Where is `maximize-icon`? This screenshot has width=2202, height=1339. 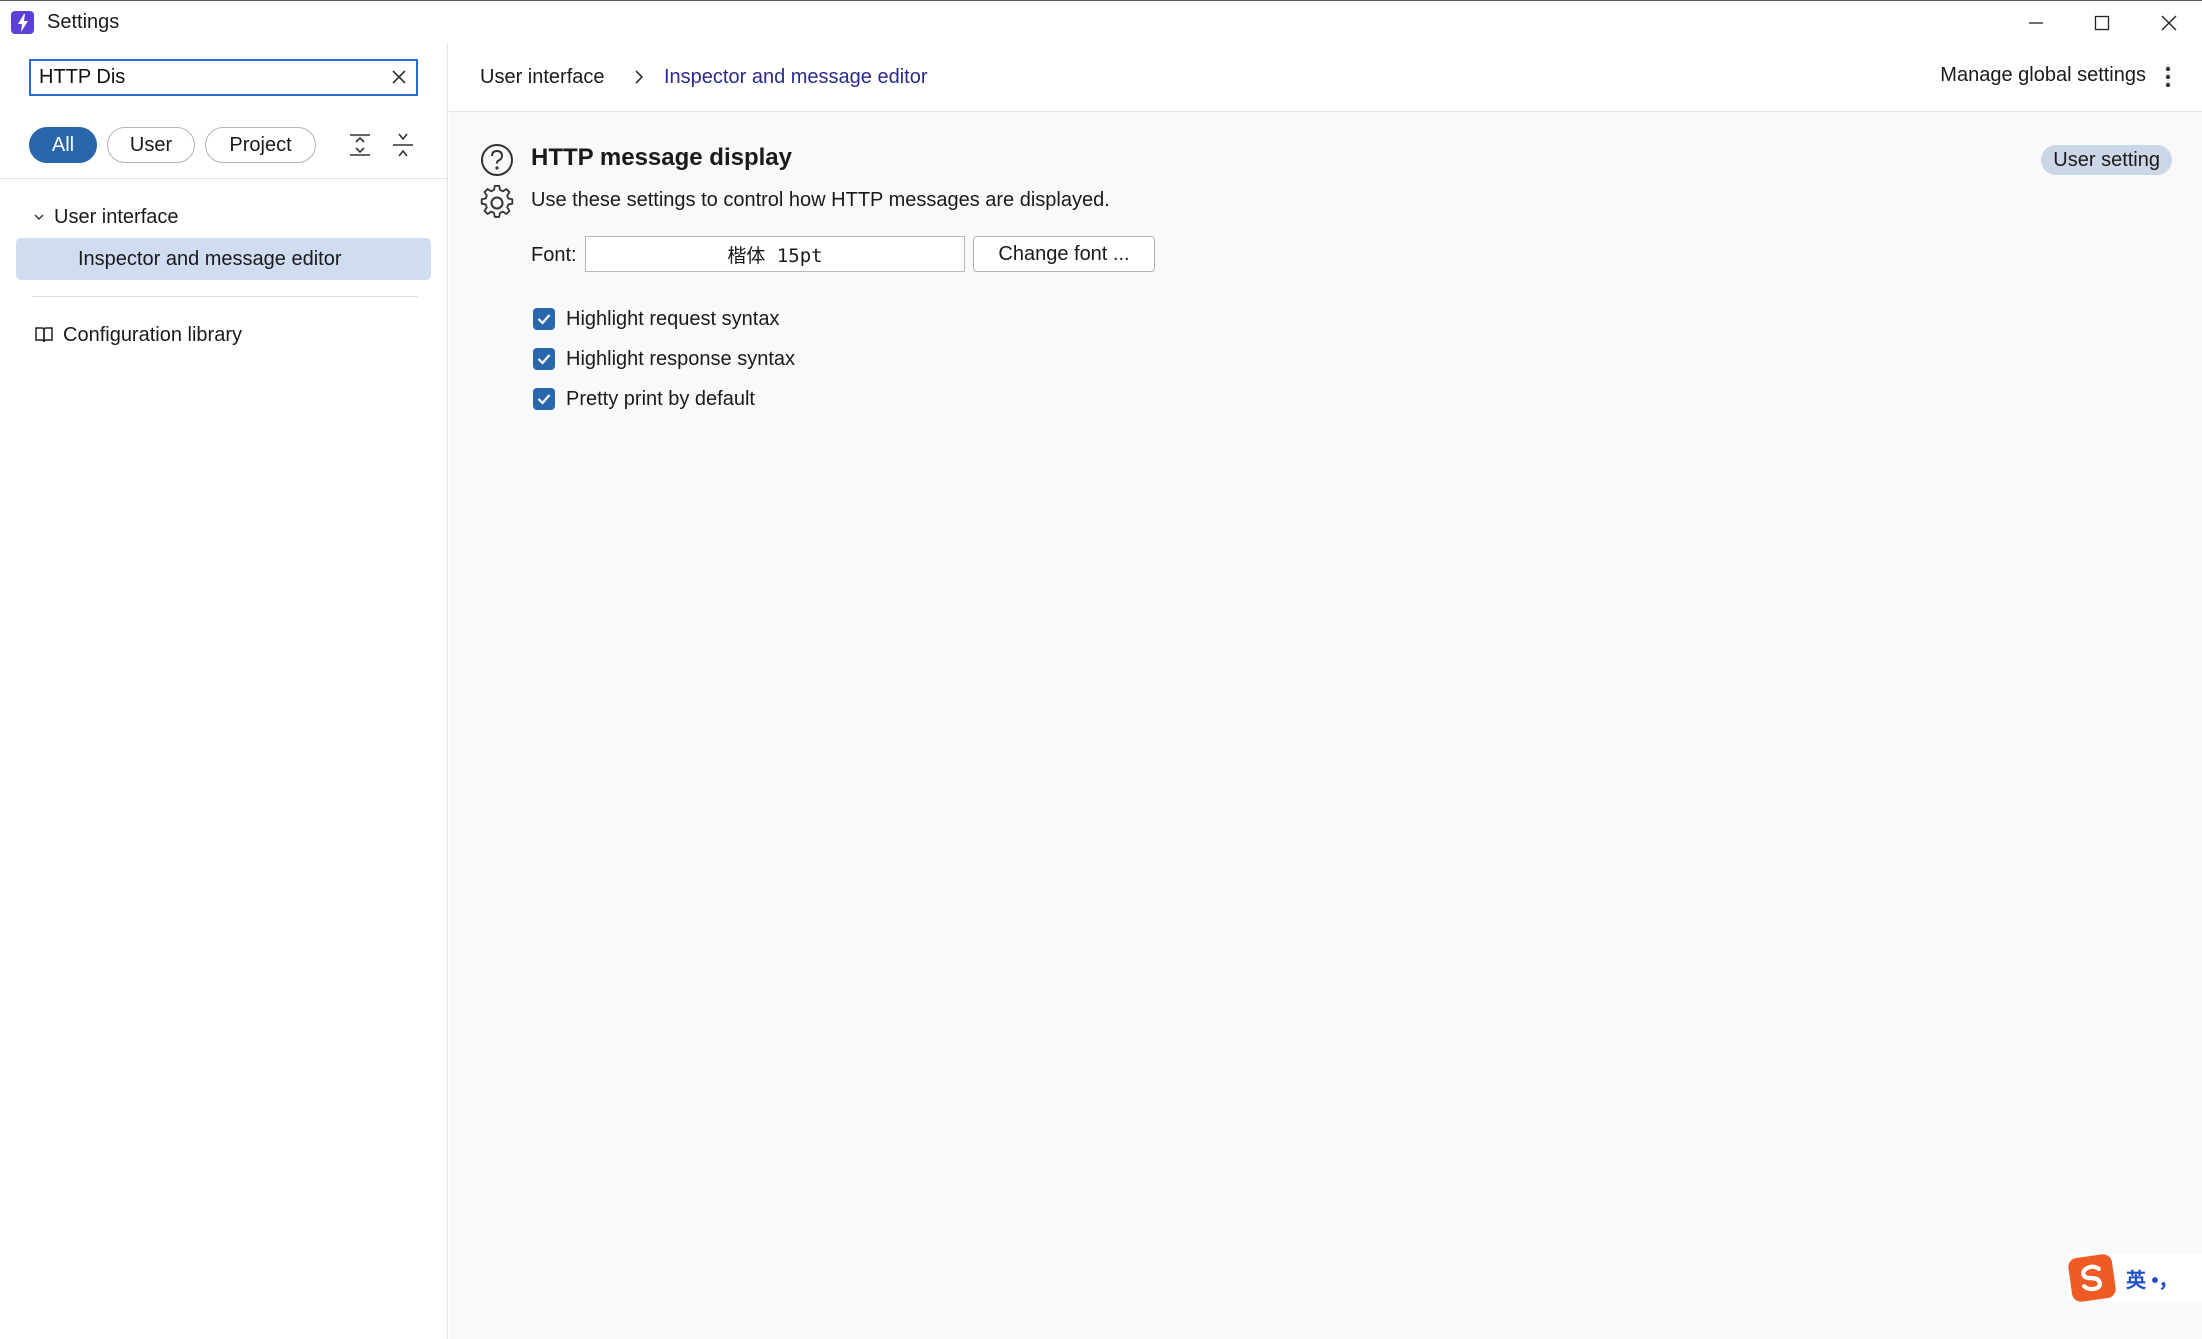 maximize-icon is located at coordinates (2102, 23).